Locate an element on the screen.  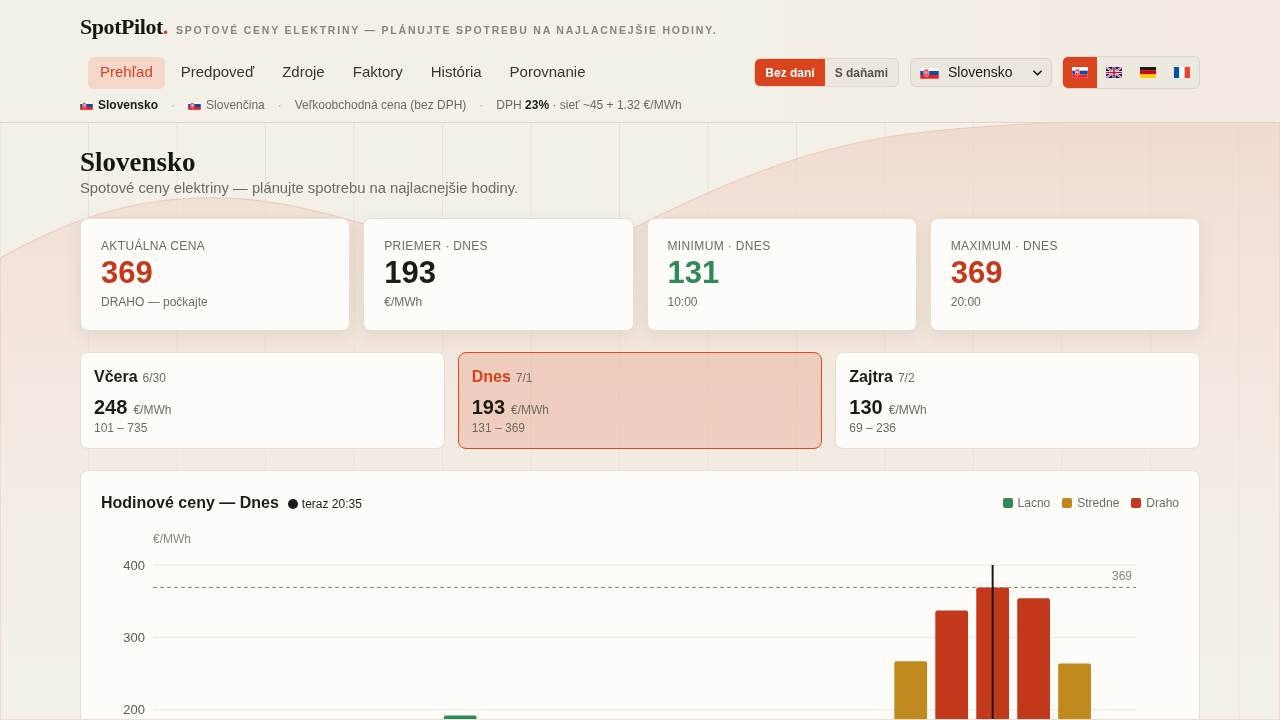
stat-label: MAXIMUM · DNES is located at coordinates (1004, 246).